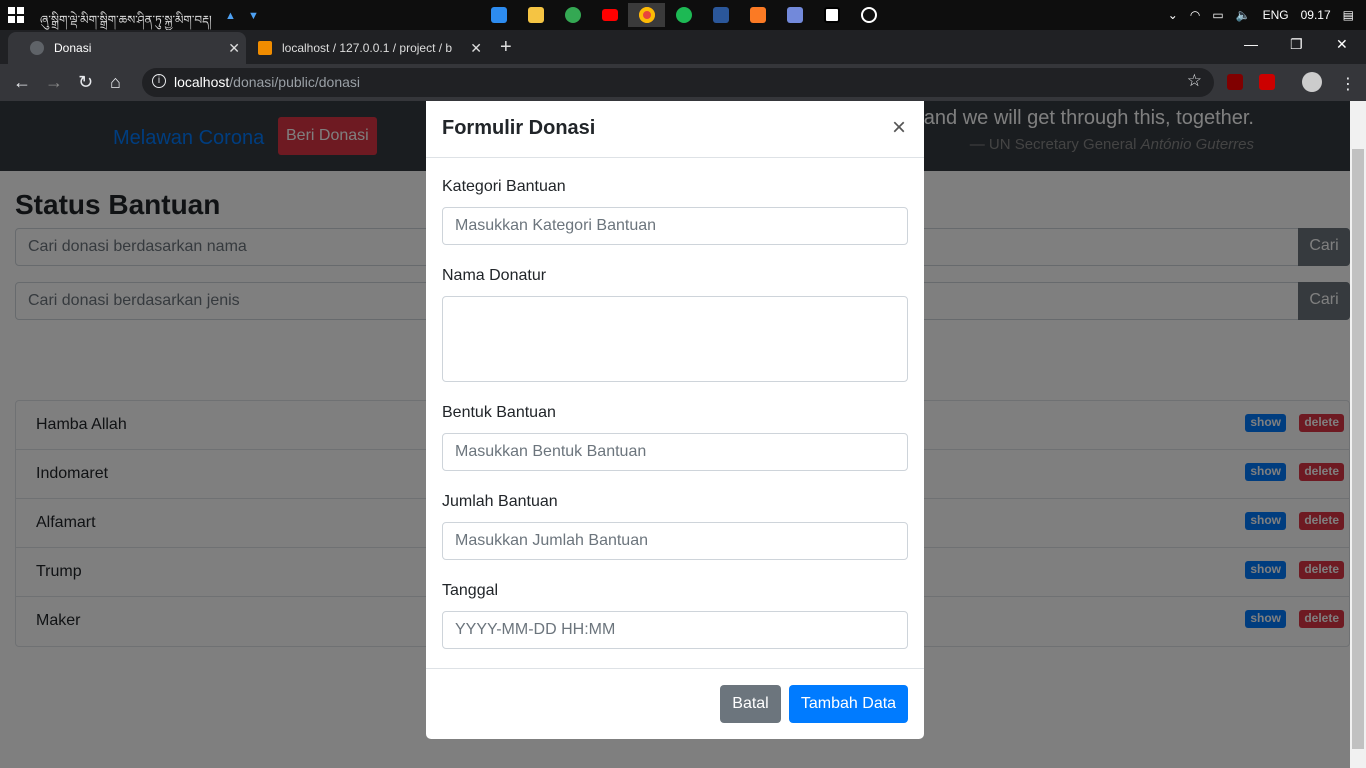  Describe the element at coordinates (1348, 15) in the screenshot. I see `notification-icon: ▤` at that location.